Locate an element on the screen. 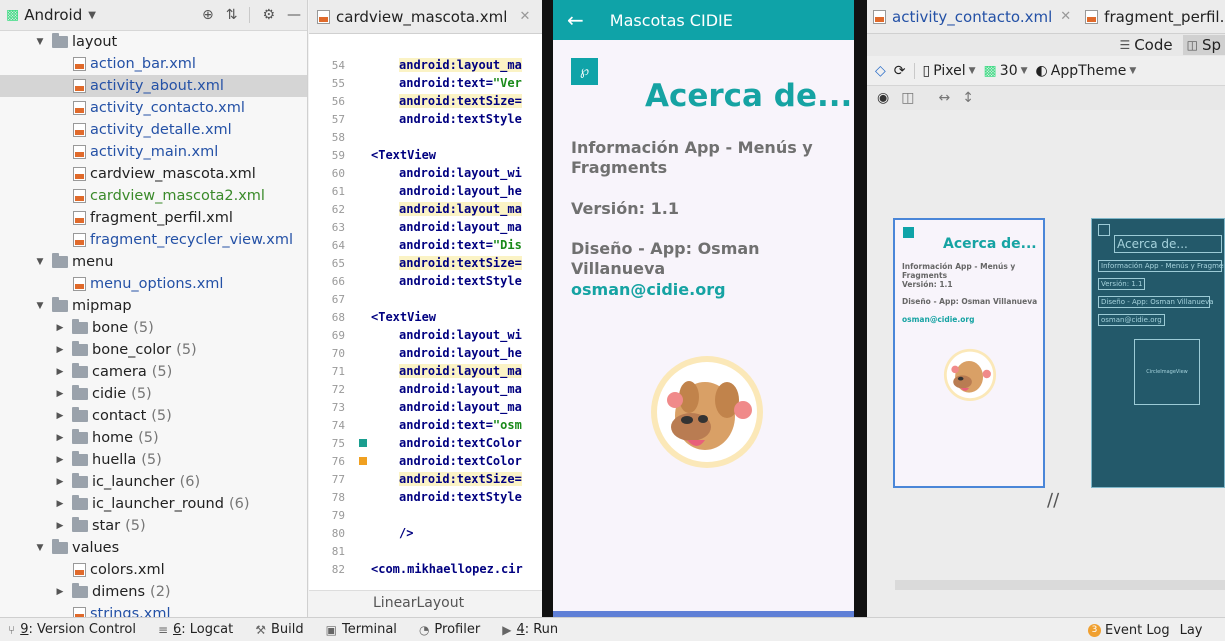 The image size is (1225, 641). locate-icon: ⊕ is located at coordinates (208, 15).